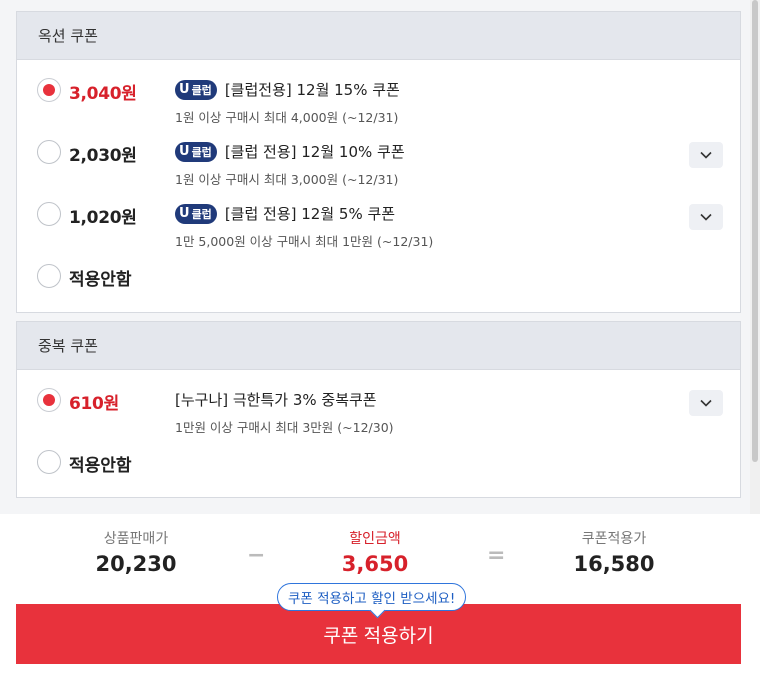 This screenshot has height=677, width=760. I want to click on coupon-amount: 2,030원, so click(103, 156).